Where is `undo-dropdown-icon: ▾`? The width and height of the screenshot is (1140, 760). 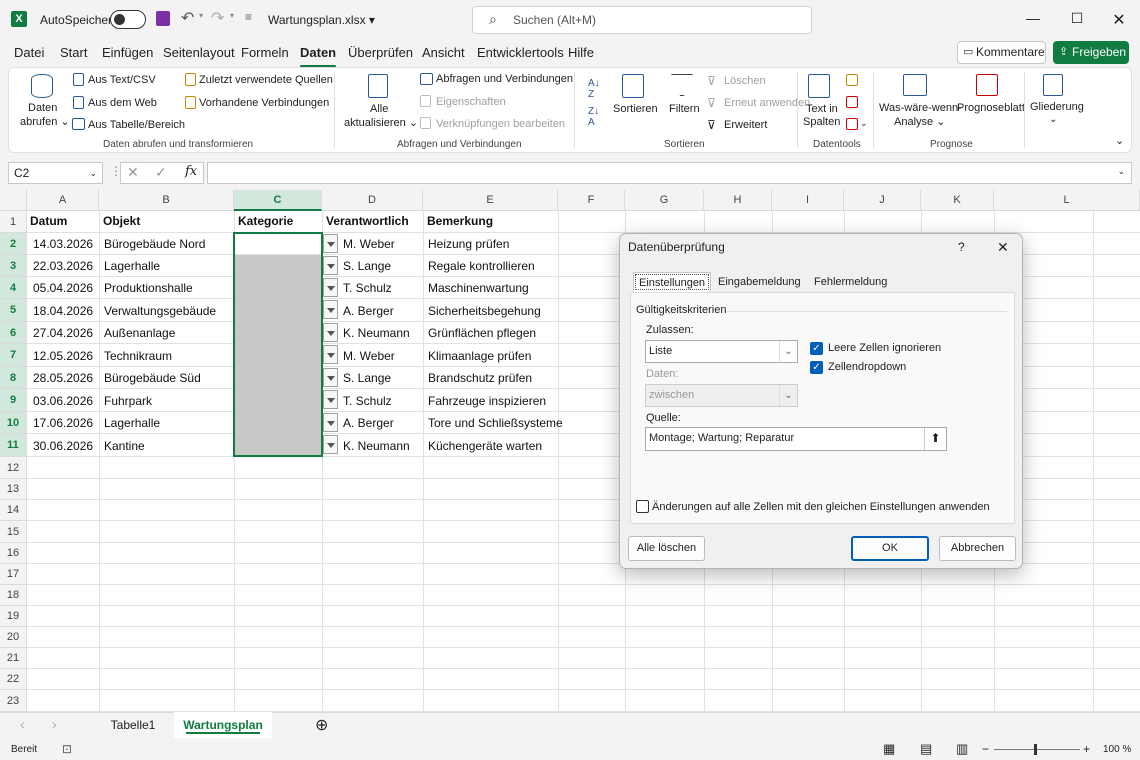 undo-dropdown-icon: ▾ is located at coordinates (201, 15).